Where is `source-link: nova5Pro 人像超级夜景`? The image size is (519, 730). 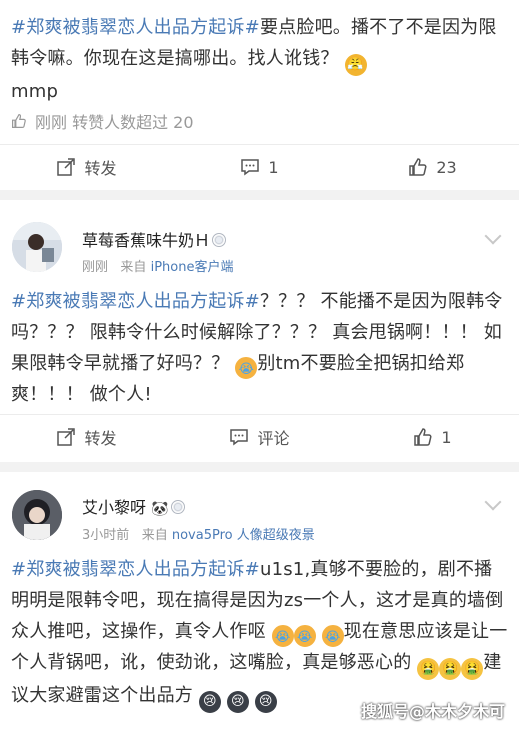 source-link: nova5Pro 人像超级夜景 is located at coordinates (243, 535).